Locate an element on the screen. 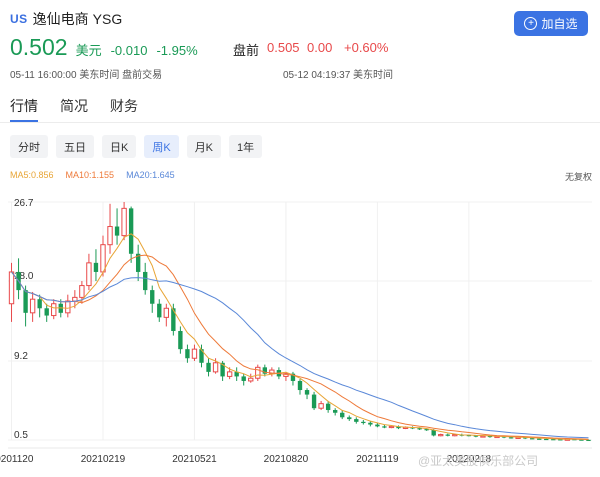 This screenshot has width=600, height=477. x-tick-label: 20210521 is located at coordinates (194, 459).